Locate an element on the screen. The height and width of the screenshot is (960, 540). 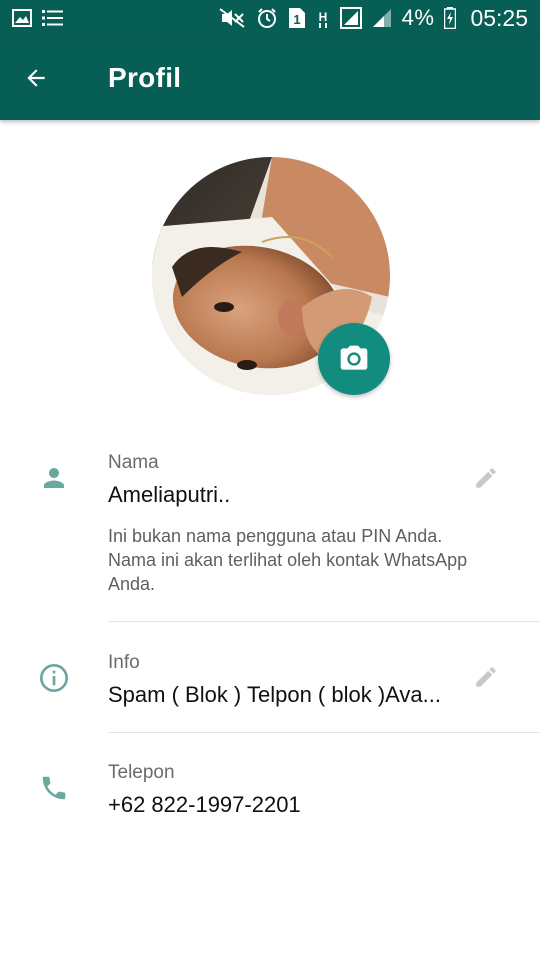
arrow-back-icon is located at coordinates (36, 78).